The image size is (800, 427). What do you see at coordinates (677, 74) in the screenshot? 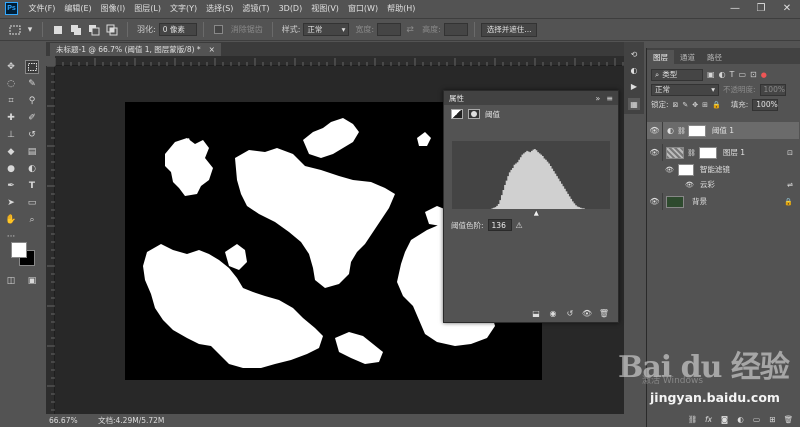
I see `layer-filter-select: ⌕ 类型` at bounding box center [677, 74].